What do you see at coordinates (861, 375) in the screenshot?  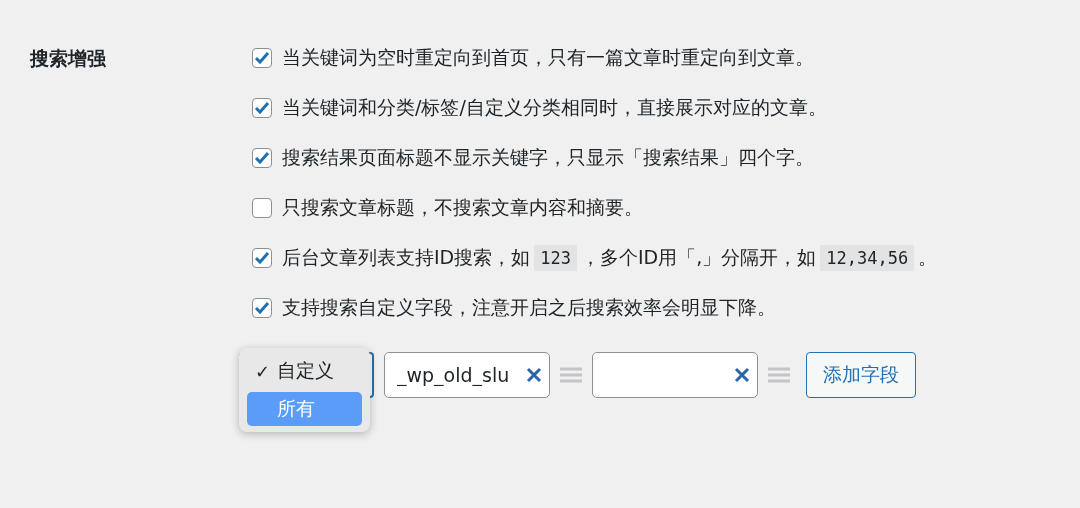 I see `add-field-button: 添加字段` at bounding box center [861, 375].